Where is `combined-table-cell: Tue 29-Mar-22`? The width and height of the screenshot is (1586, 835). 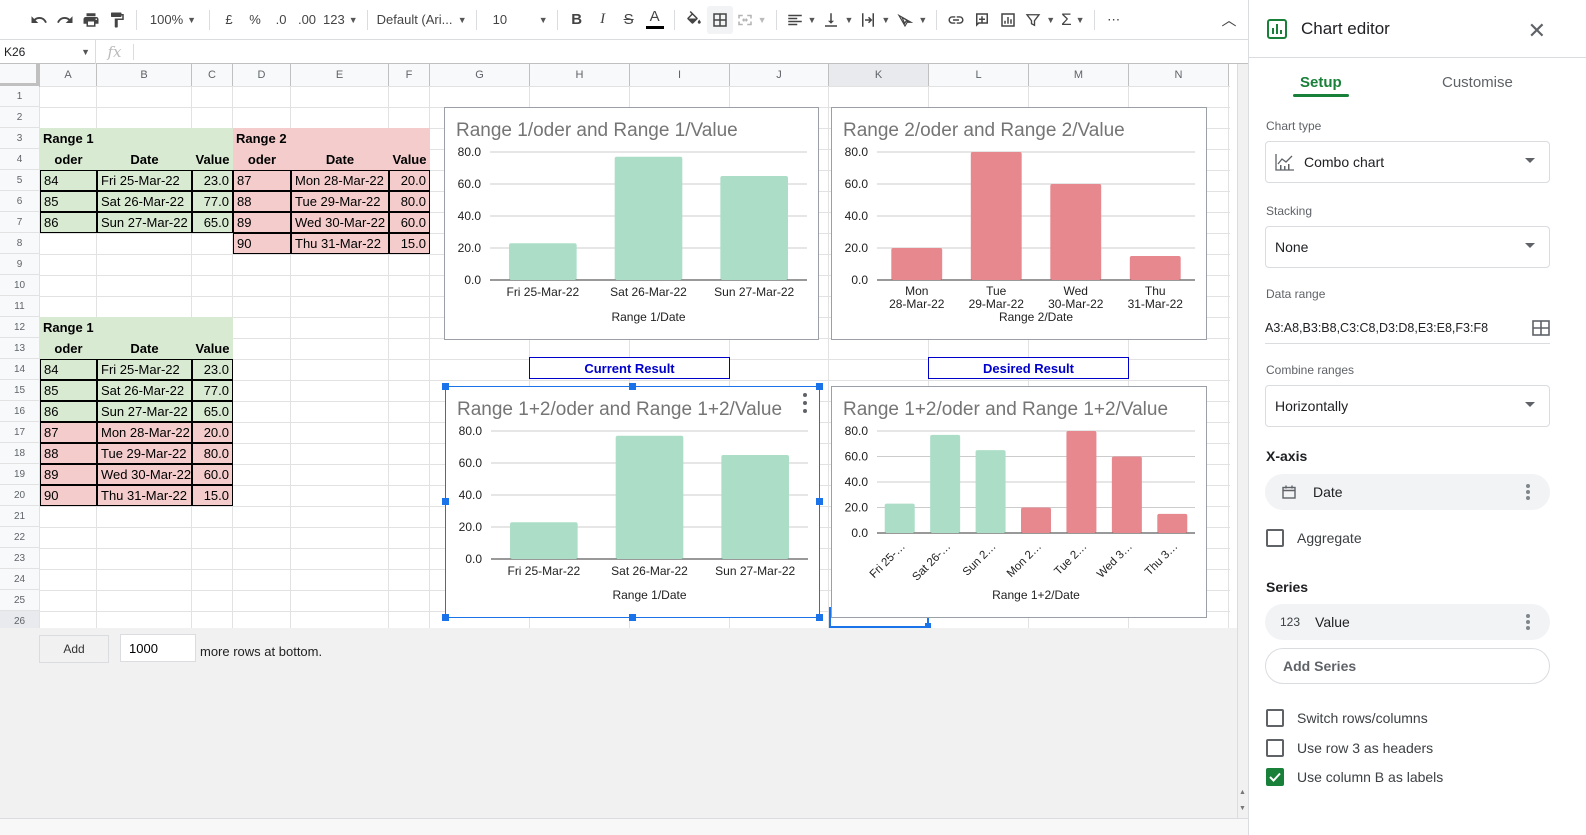
combined-table-cell: Tue 29-Mar-22 is located at coordinates (144, 453).